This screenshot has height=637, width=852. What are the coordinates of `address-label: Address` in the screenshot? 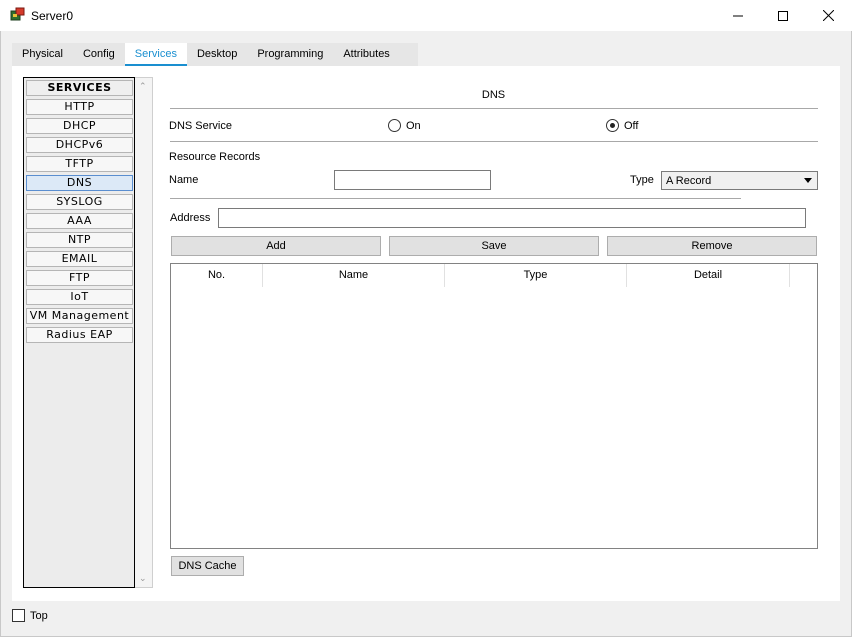 It's located at (190, 218).